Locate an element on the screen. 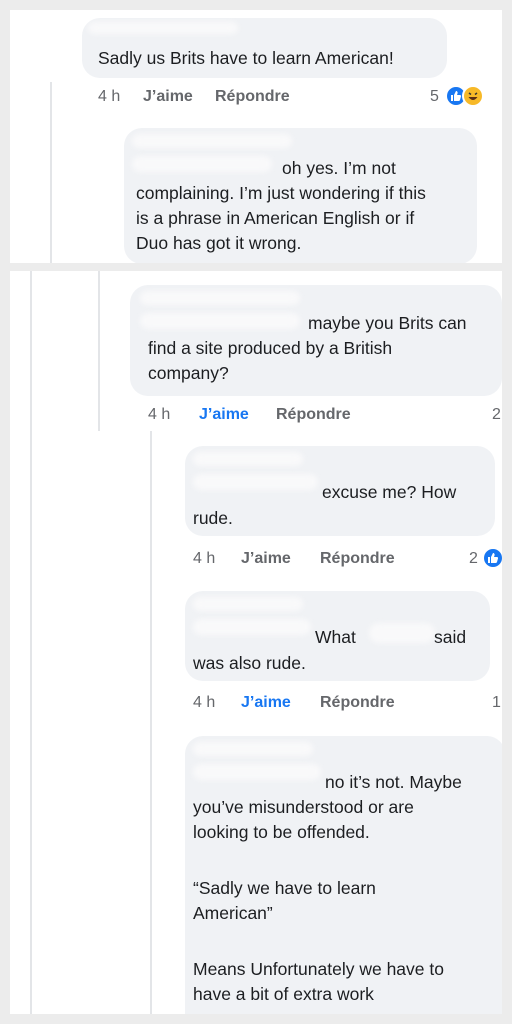 This screenshot has width=512, height=1024. comment-text: “Sadly we have to learn is located at coordinates (284, 888).